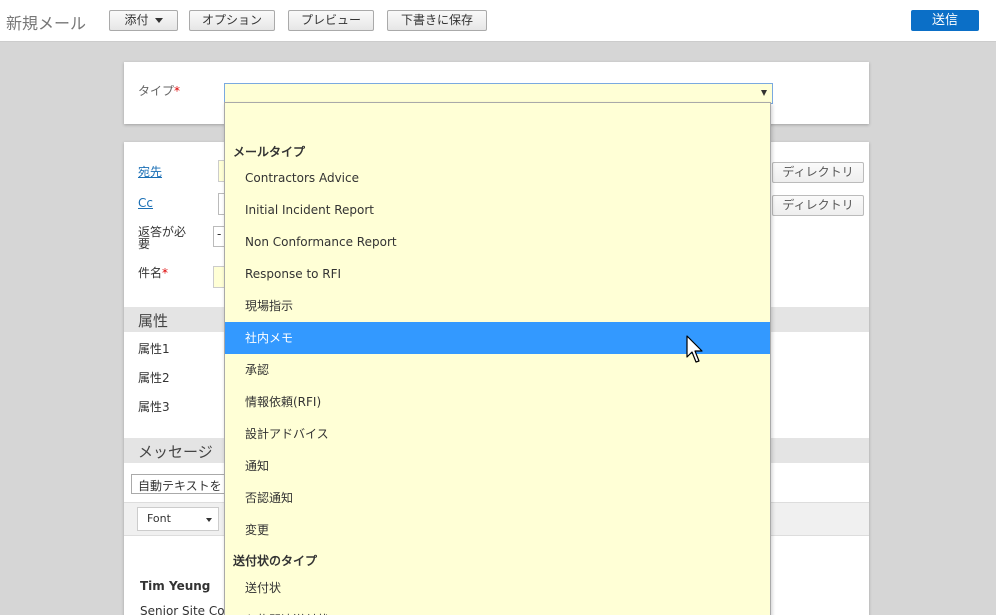  What do you see at coordinates (156, 91) in the screenshot?
I see `type-label-text: タイプ` at bounding box center [156, 91].